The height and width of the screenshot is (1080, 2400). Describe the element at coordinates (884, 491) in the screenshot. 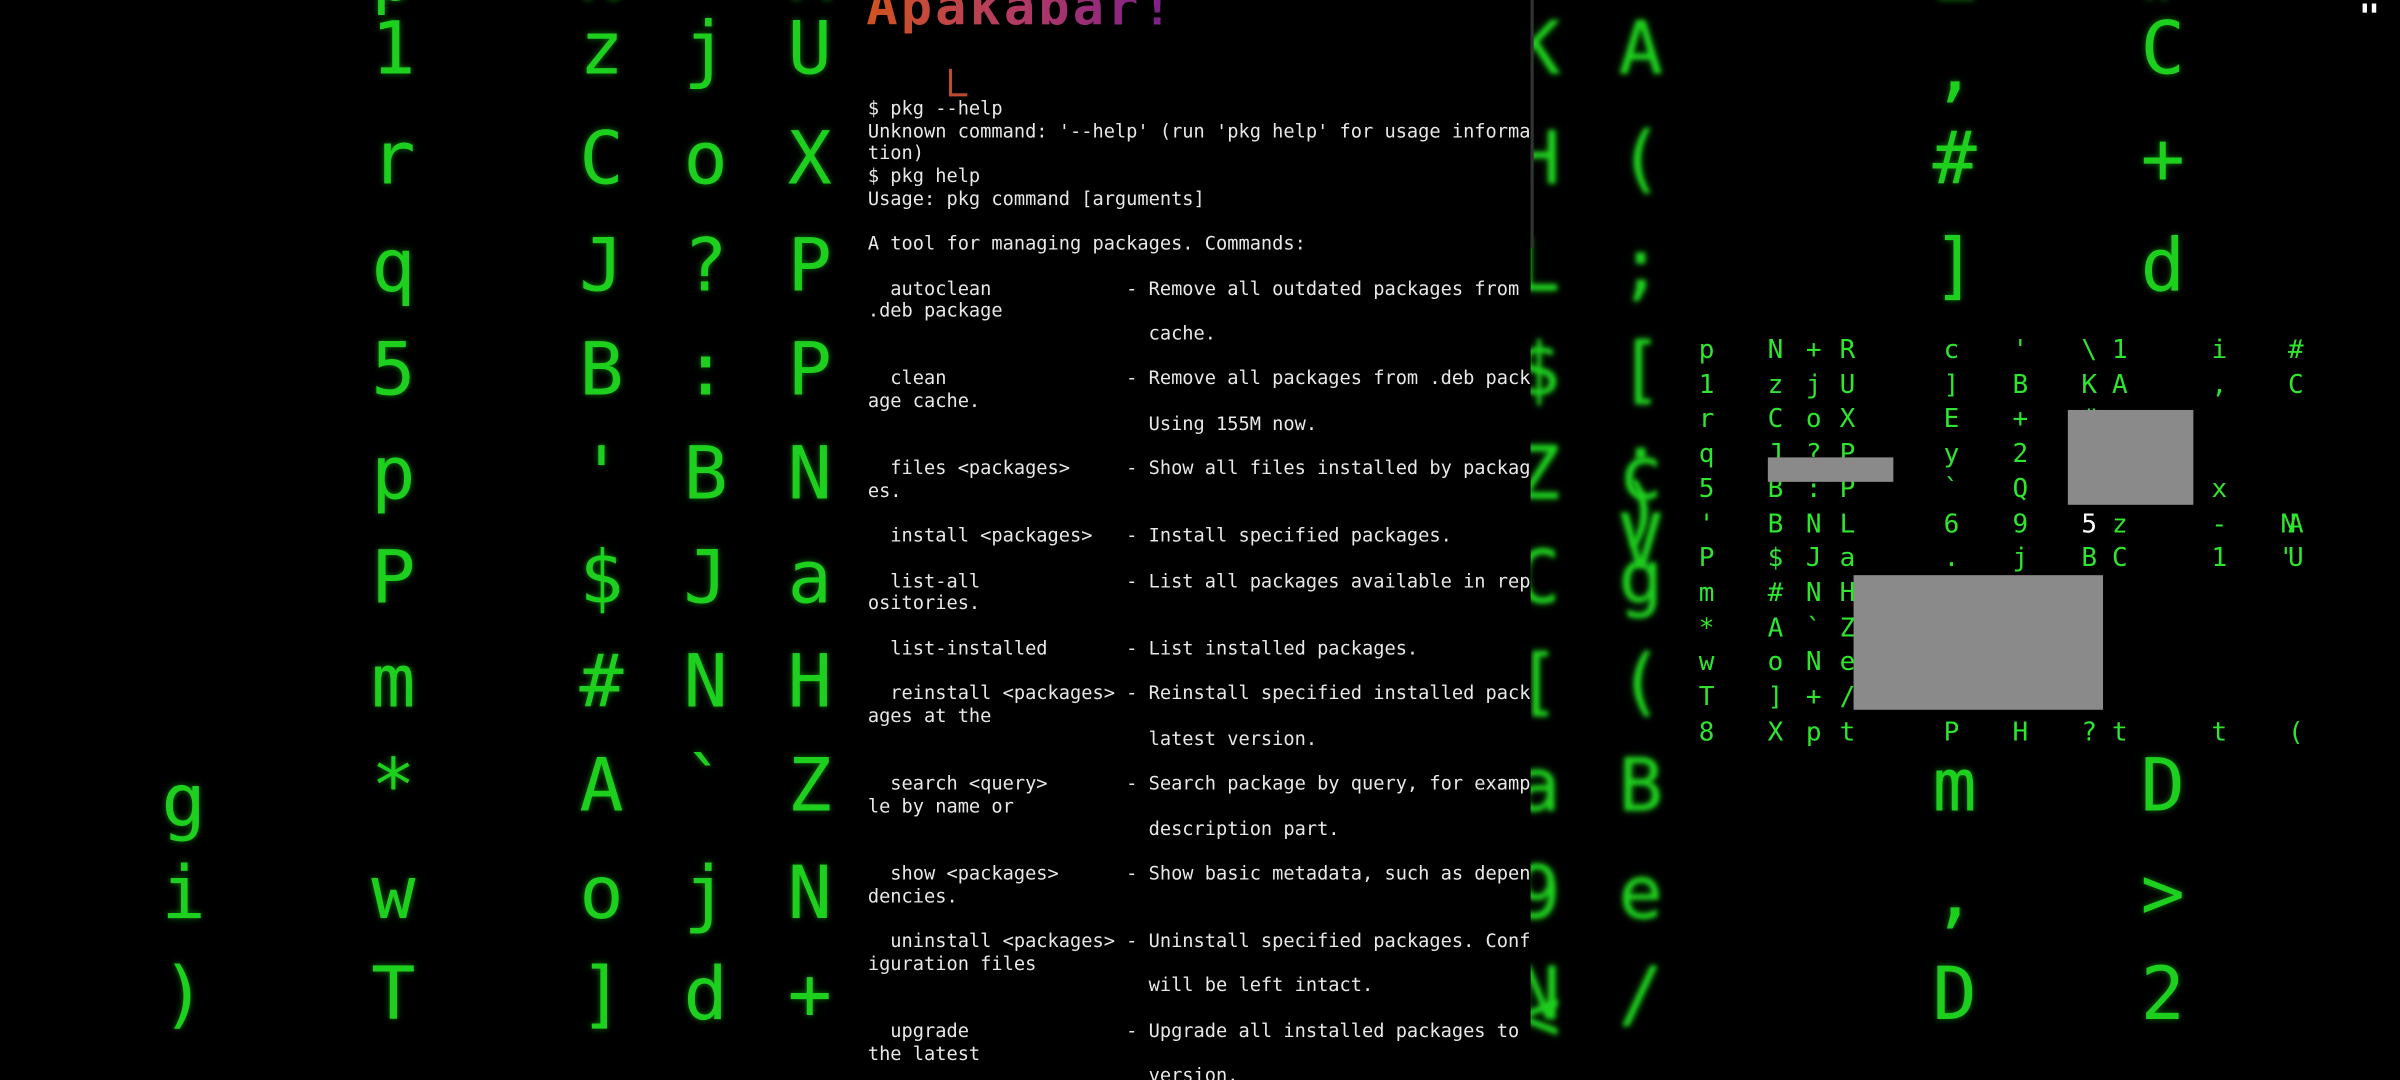

I see `terminal-line: es.` at that location.